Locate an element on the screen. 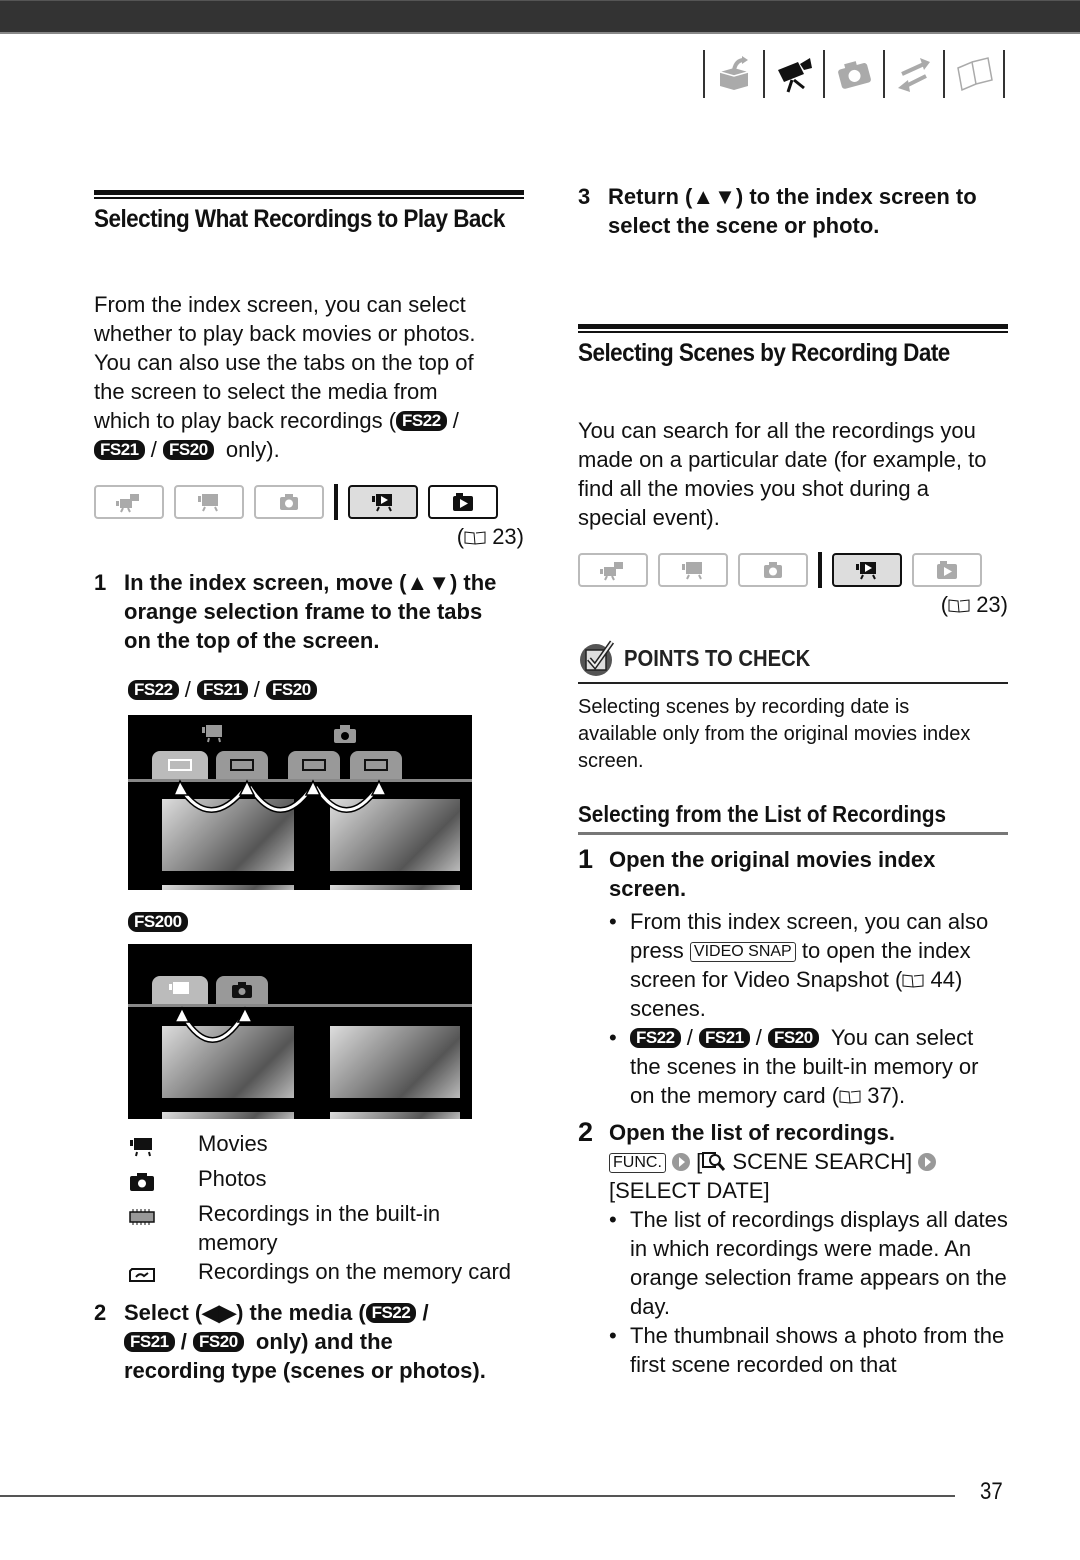  step-text: Open the list of recordings. is located at coordinates (752, 1132).